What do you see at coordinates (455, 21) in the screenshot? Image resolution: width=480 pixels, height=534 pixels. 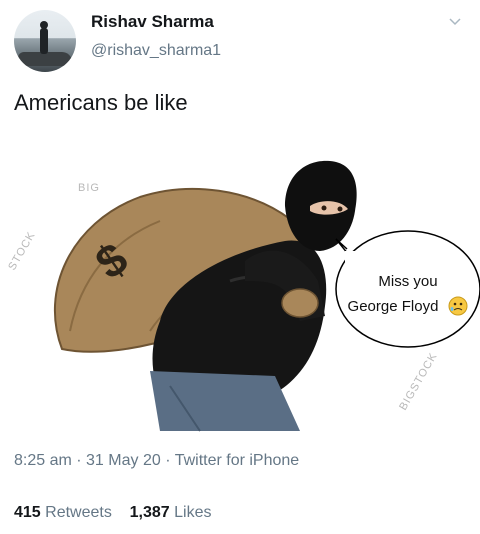 I see `chevron-down-icon` at bounding box center [455, 21].